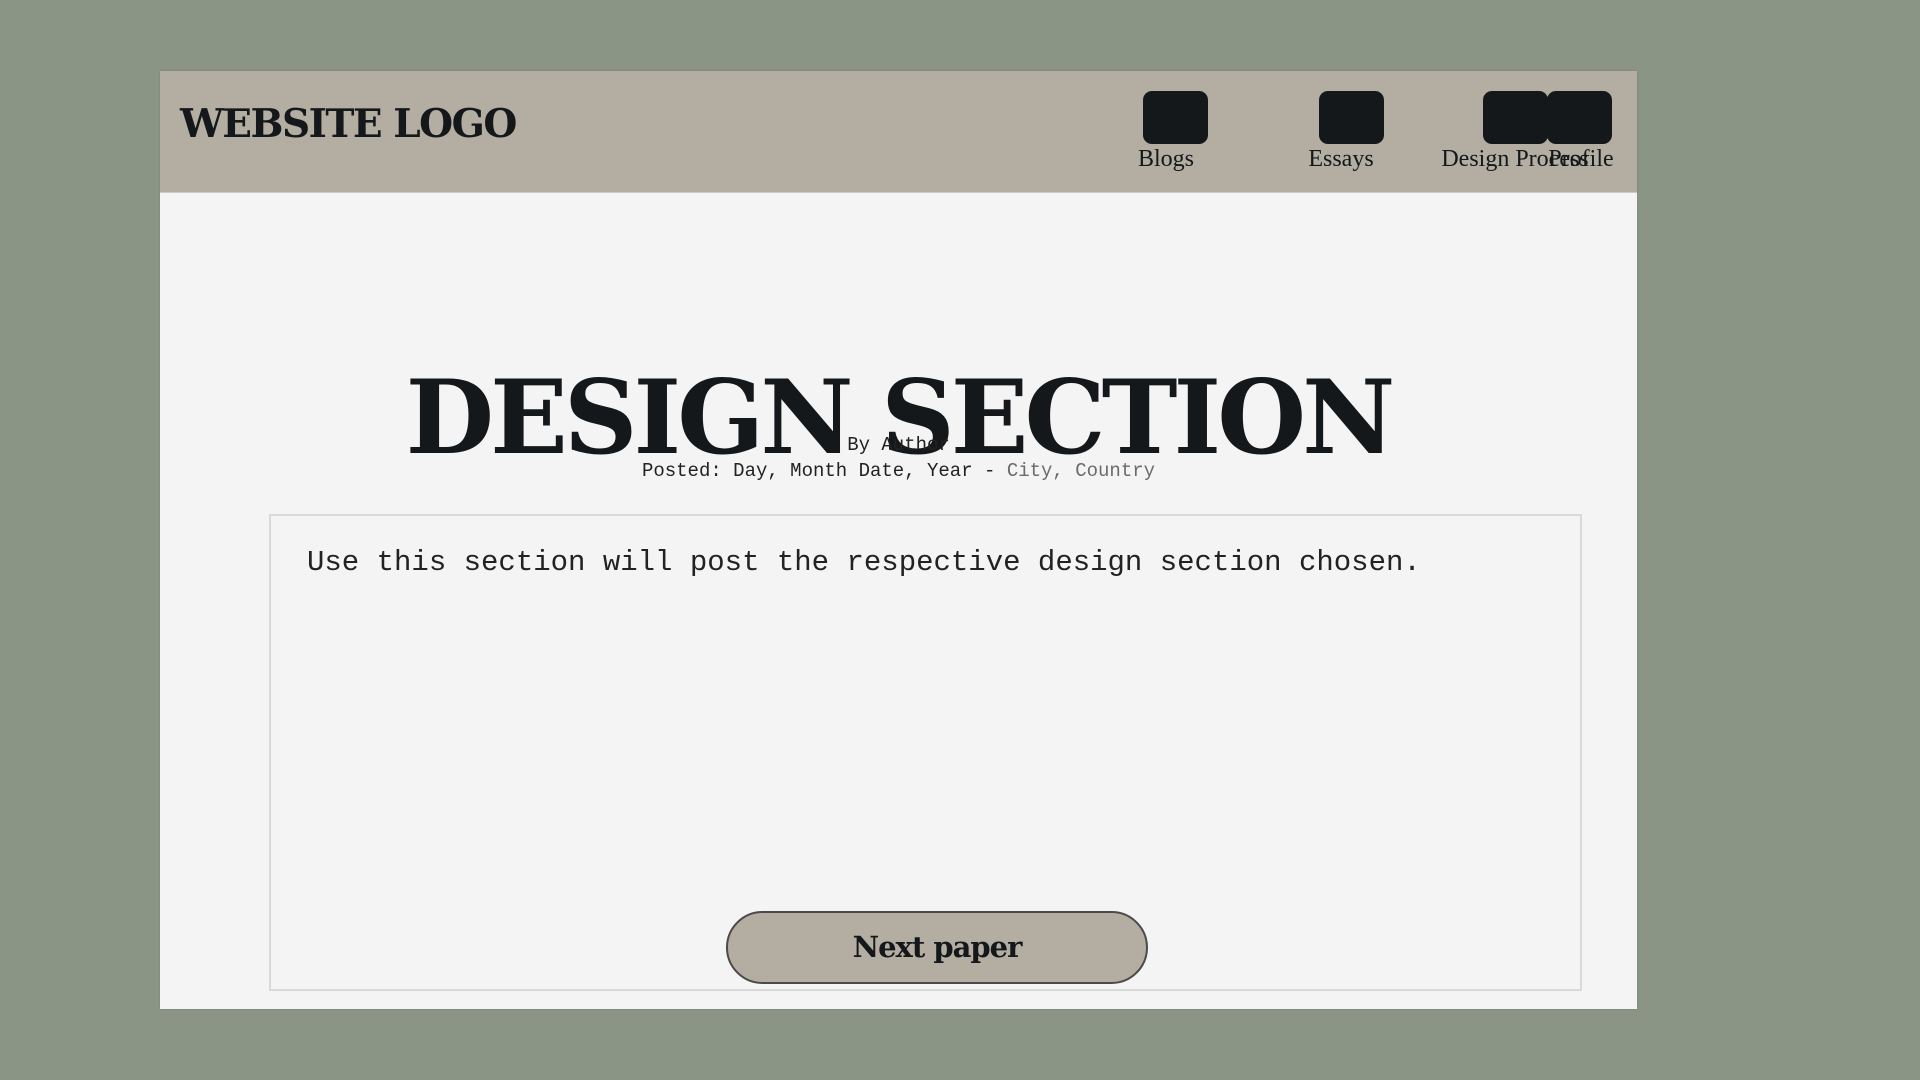 The width and height of the screenshot is (1920, 1080). Describe the element at coordinates (937, 947) in the screenshot. I see `next-paper-button: Next paper` at that location.